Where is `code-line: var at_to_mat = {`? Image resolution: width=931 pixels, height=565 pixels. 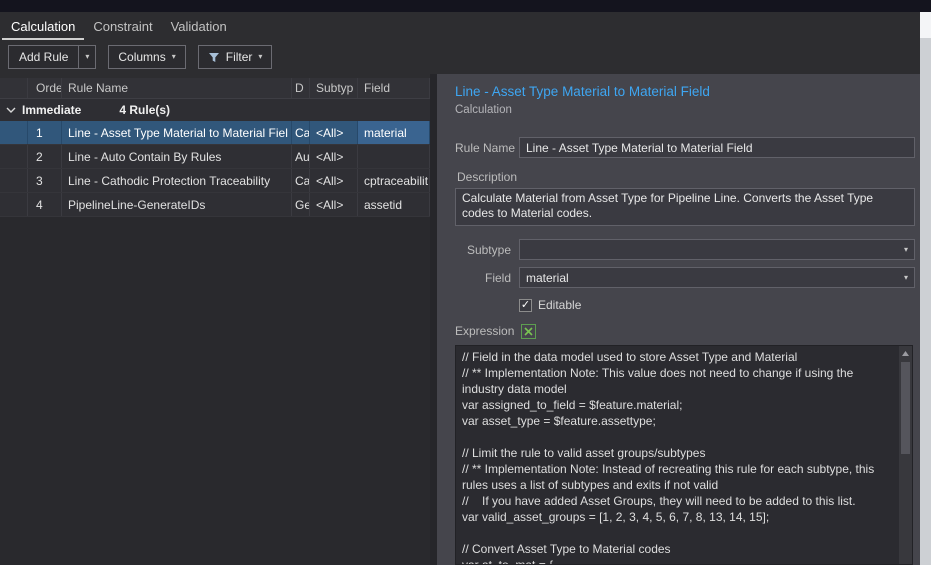
code-line: var at_to_mat = { is located at coordinates (679, 560).